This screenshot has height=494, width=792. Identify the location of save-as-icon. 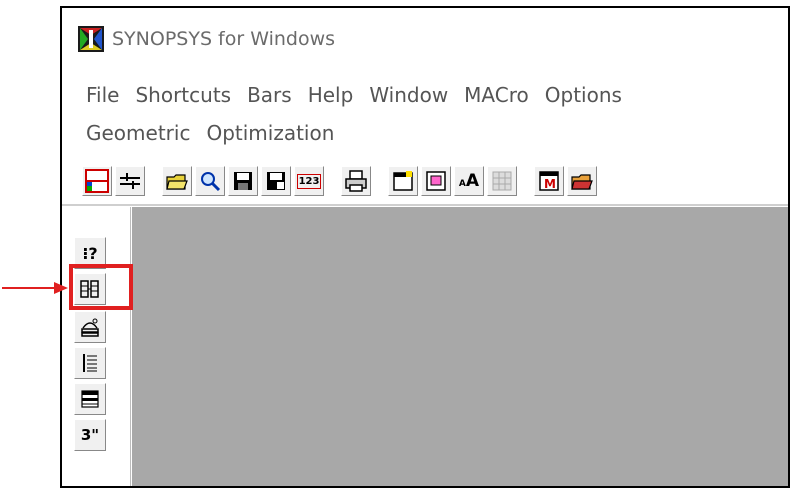
(276, 181).